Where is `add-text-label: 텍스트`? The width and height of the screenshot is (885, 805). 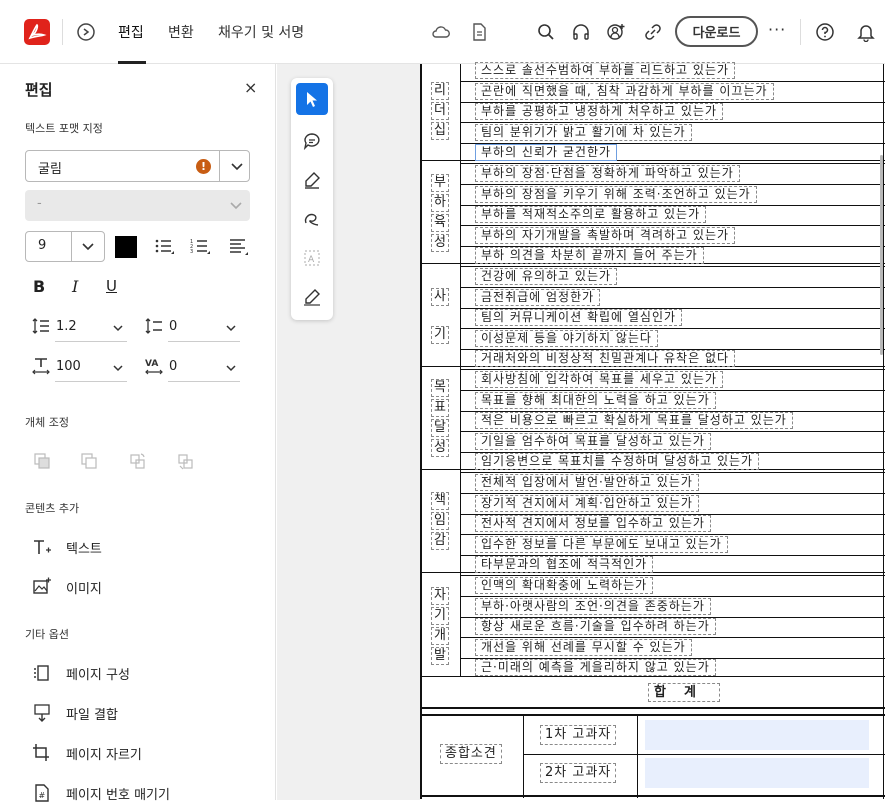 add-text-label: 텍스트 is located at coordinates (84, 549).